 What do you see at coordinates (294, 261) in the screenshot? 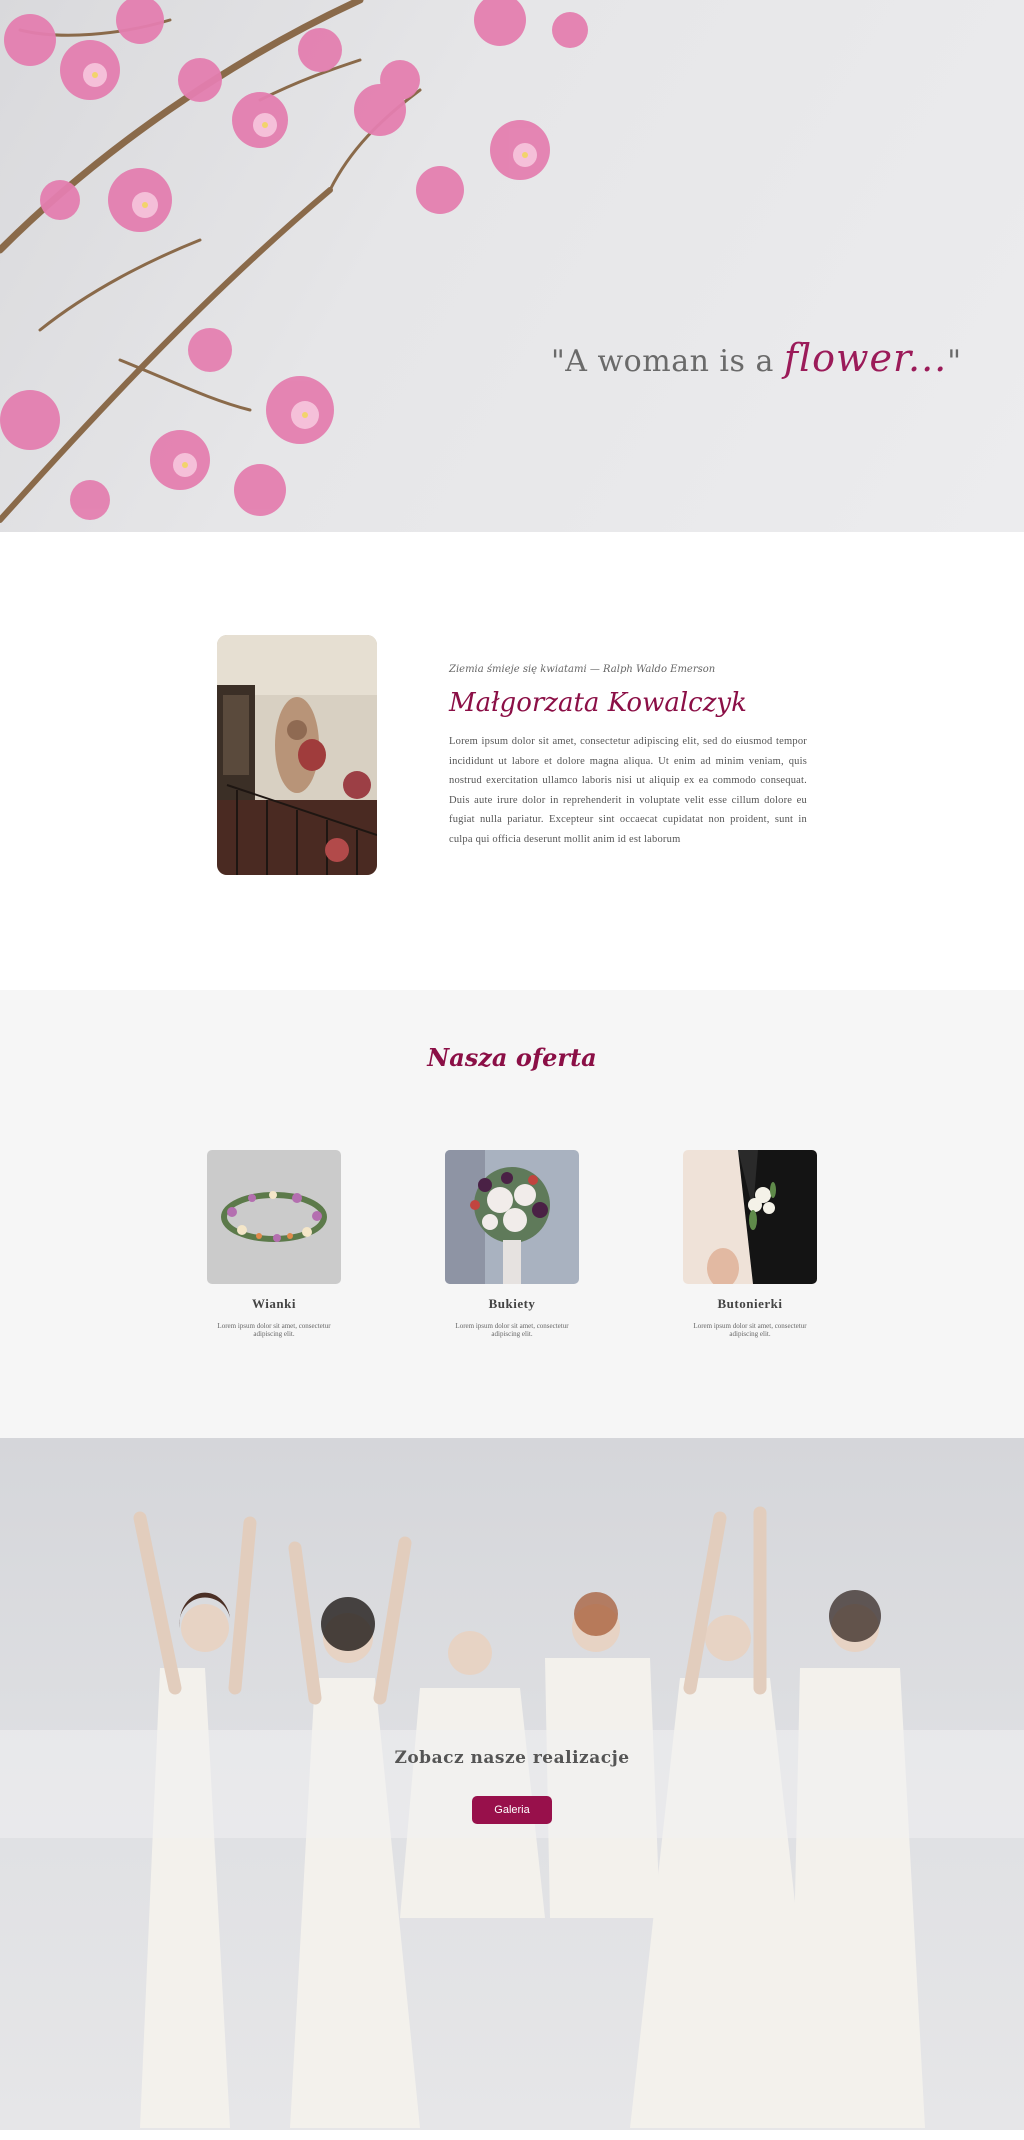
I see `cherry-blossom-image` at bounding box center [294, 261].